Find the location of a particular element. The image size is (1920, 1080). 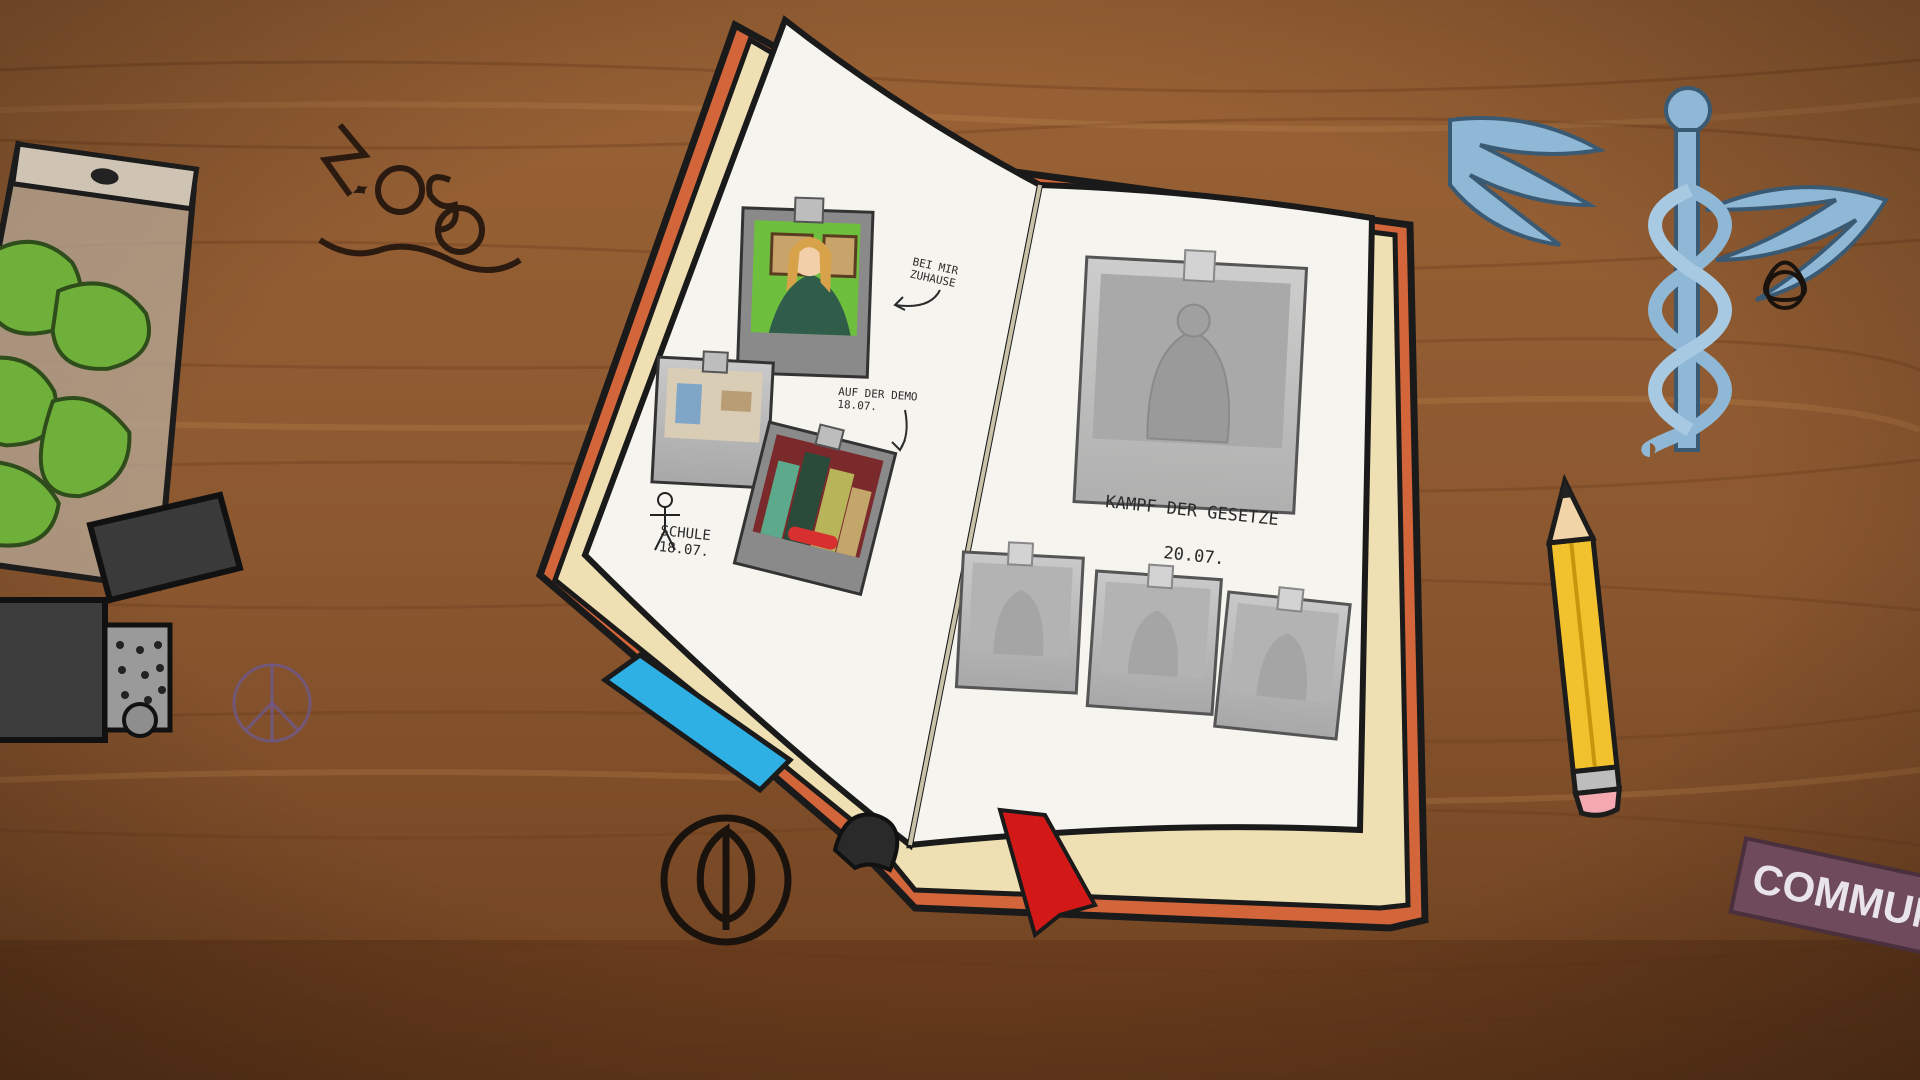

photo-school is located at coordinates (712, 419).